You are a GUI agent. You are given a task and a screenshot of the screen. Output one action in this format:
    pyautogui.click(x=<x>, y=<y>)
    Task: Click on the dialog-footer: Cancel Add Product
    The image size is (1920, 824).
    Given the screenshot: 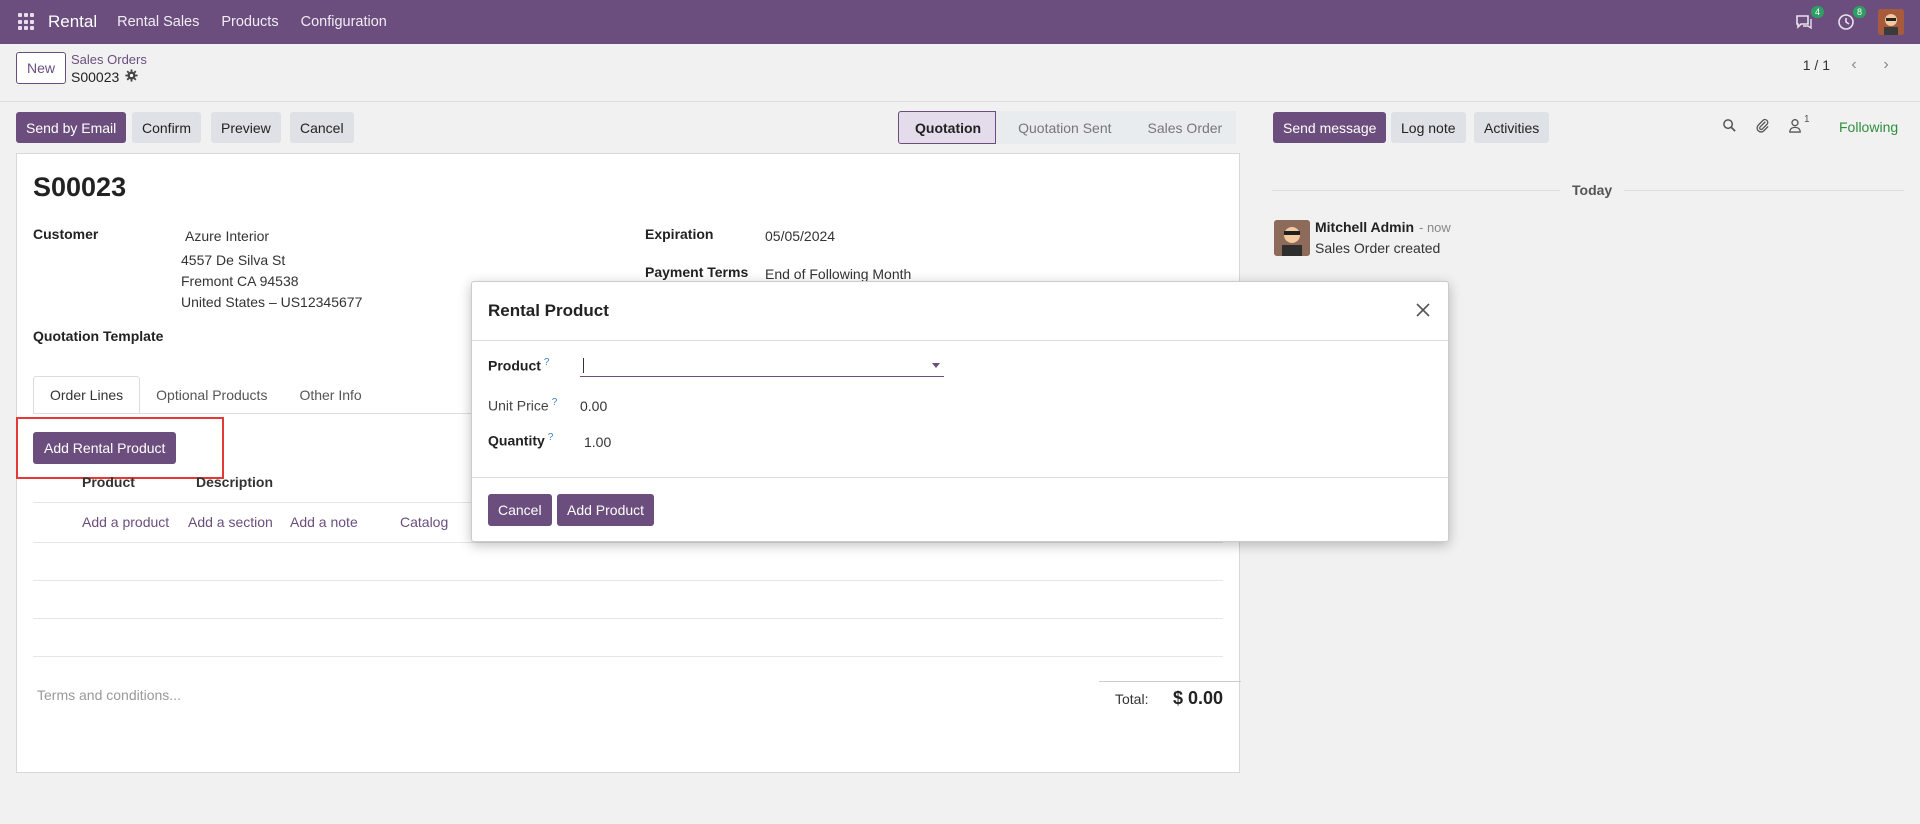 What is the action you would take?
    pyautogui.click(x=960, y=510)
    